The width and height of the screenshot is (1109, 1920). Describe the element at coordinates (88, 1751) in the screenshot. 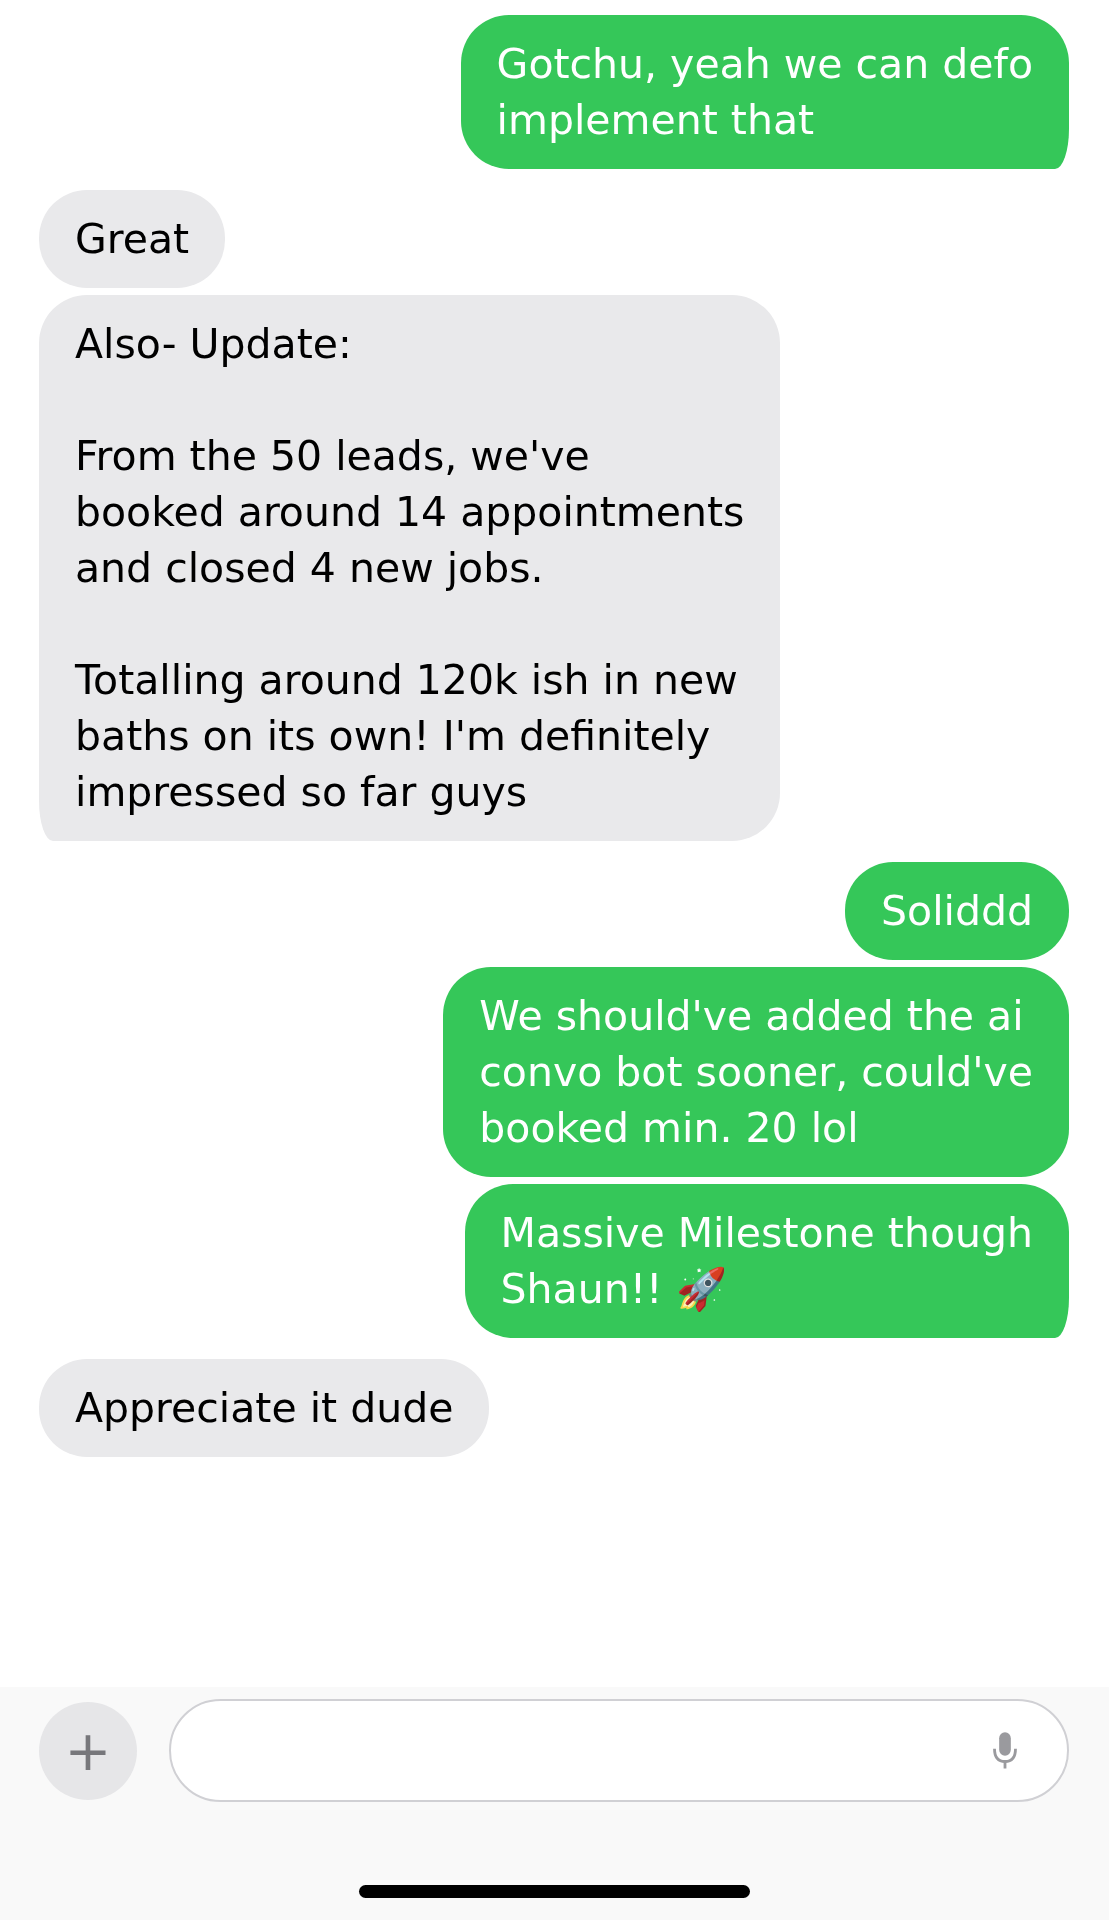

I see `add-button: +` at that location.